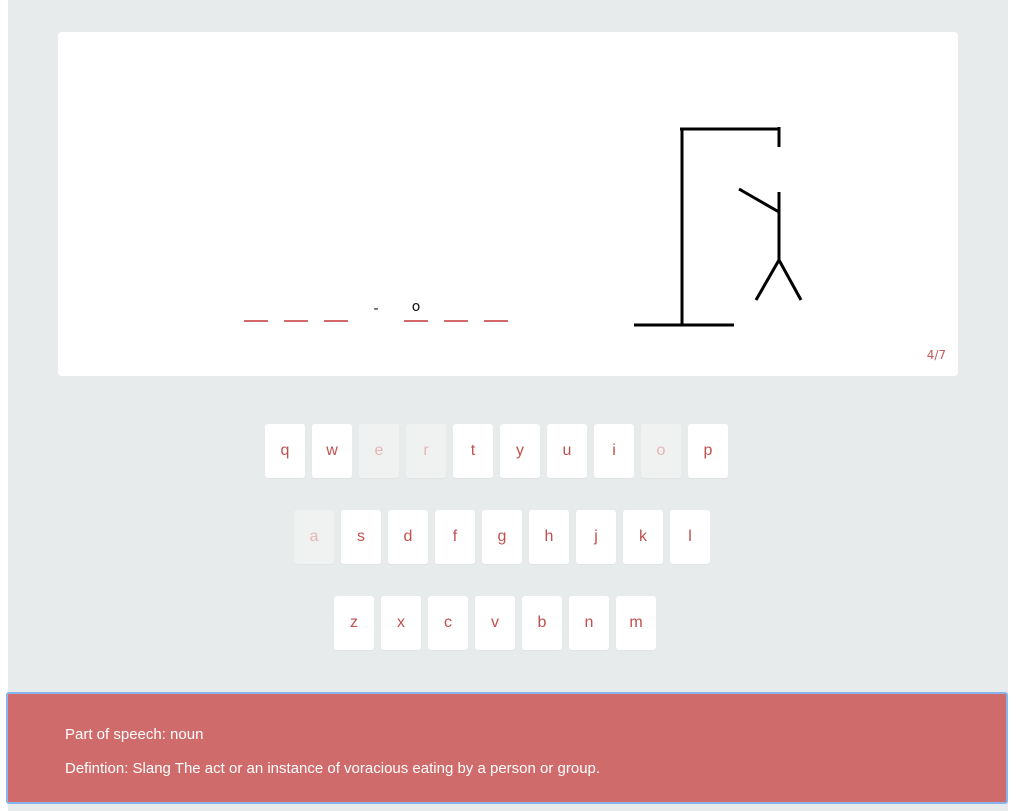 The image size is (1016, 811). Describe the element at coordinates (596, 537) in the screenshot. I see `key-j: j` at that location.